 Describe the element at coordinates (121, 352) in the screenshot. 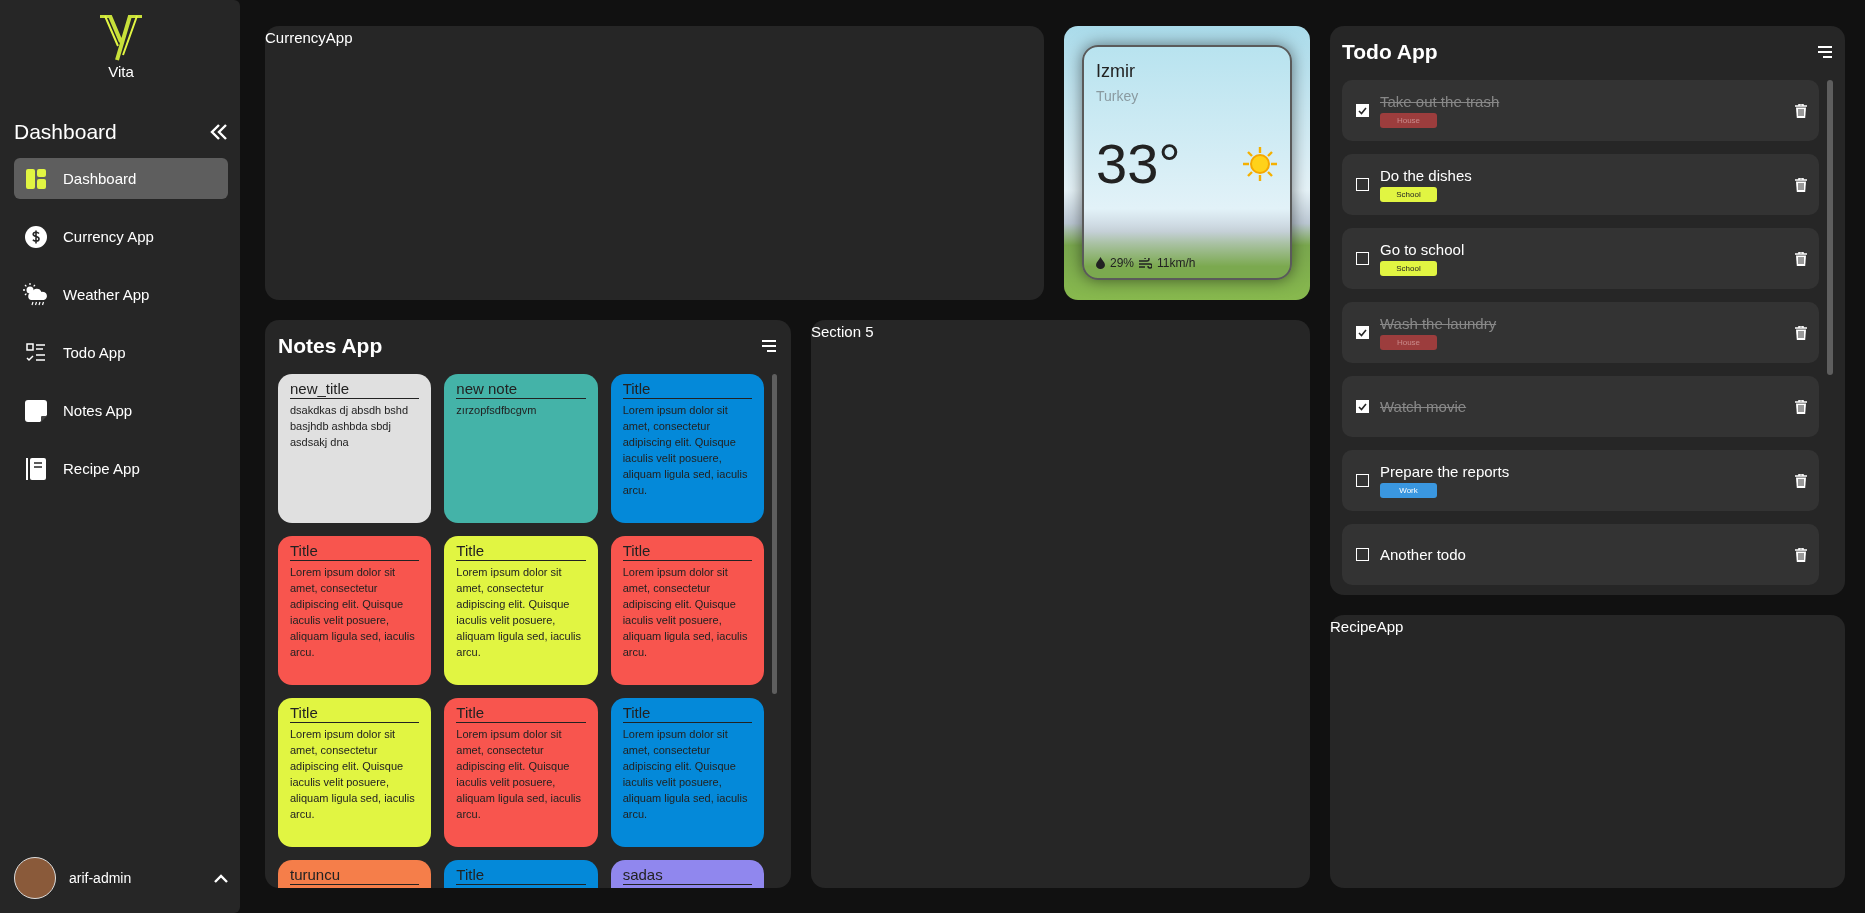

I see `sidebar-item: Todo App` at that location.